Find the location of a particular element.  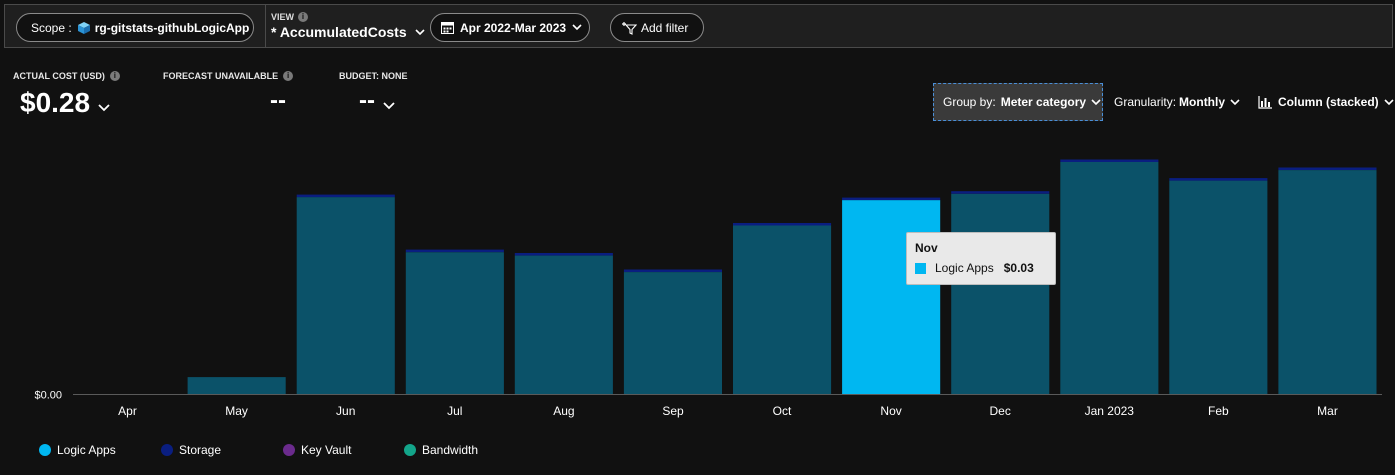

bar-storage-mar is located at coordinates (1327, 169).